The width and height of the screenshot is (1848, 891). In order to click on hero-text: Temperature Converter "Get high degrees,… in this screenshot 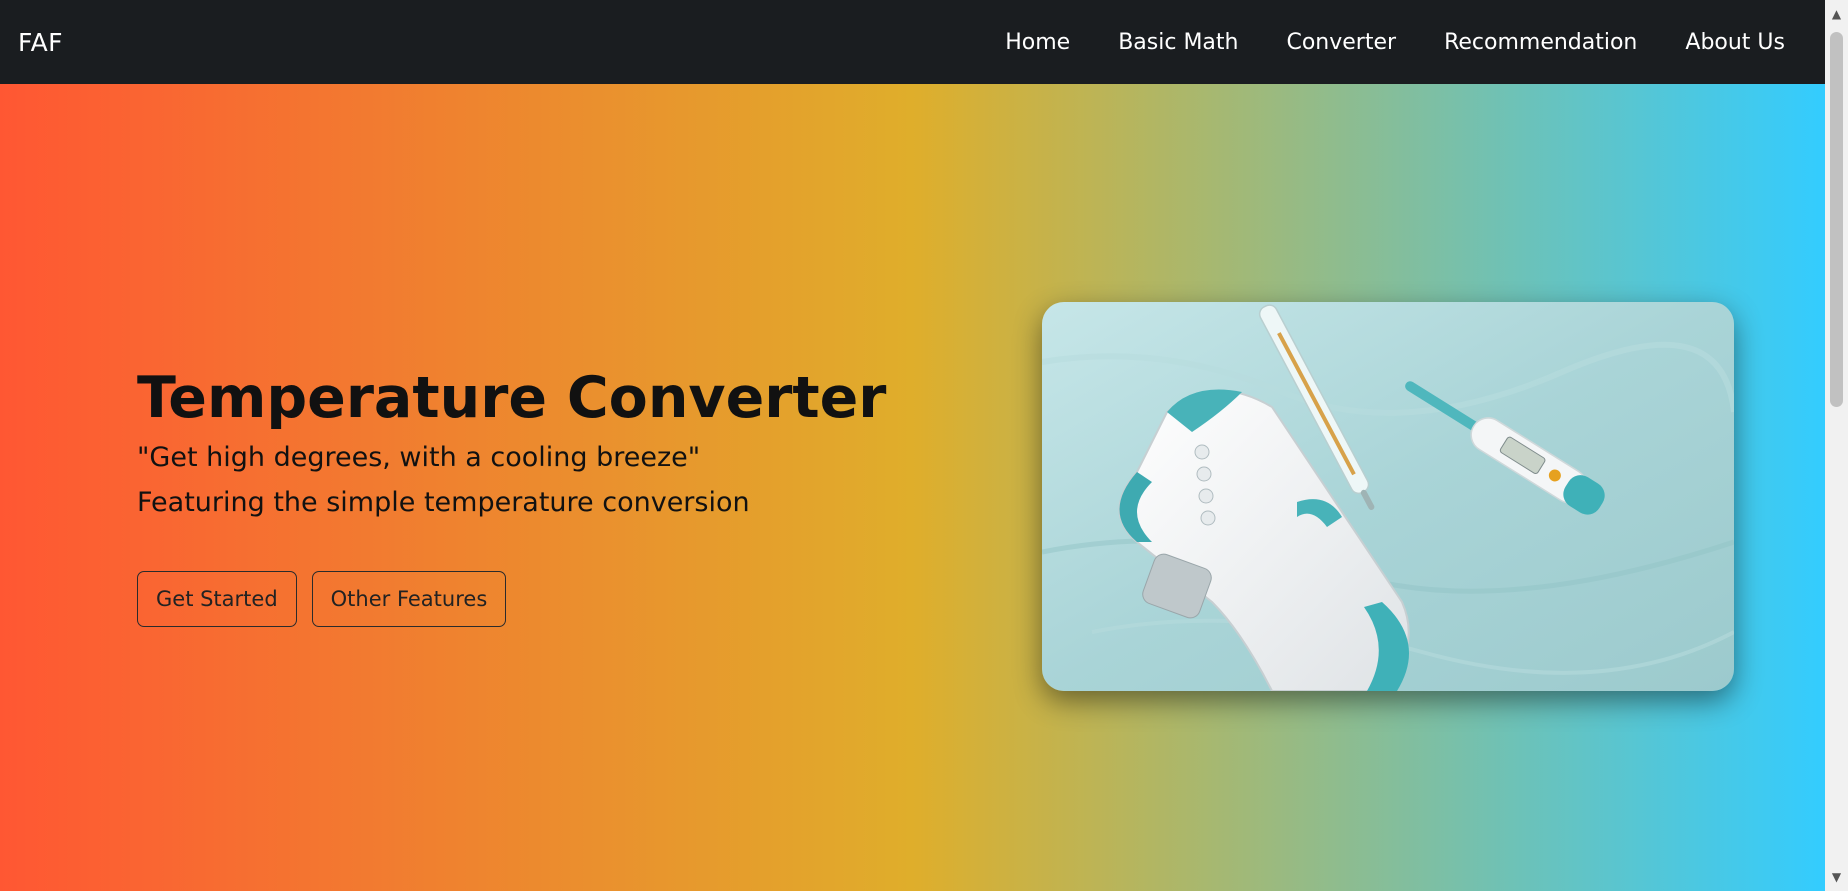, I will do `click(537, 496)`.